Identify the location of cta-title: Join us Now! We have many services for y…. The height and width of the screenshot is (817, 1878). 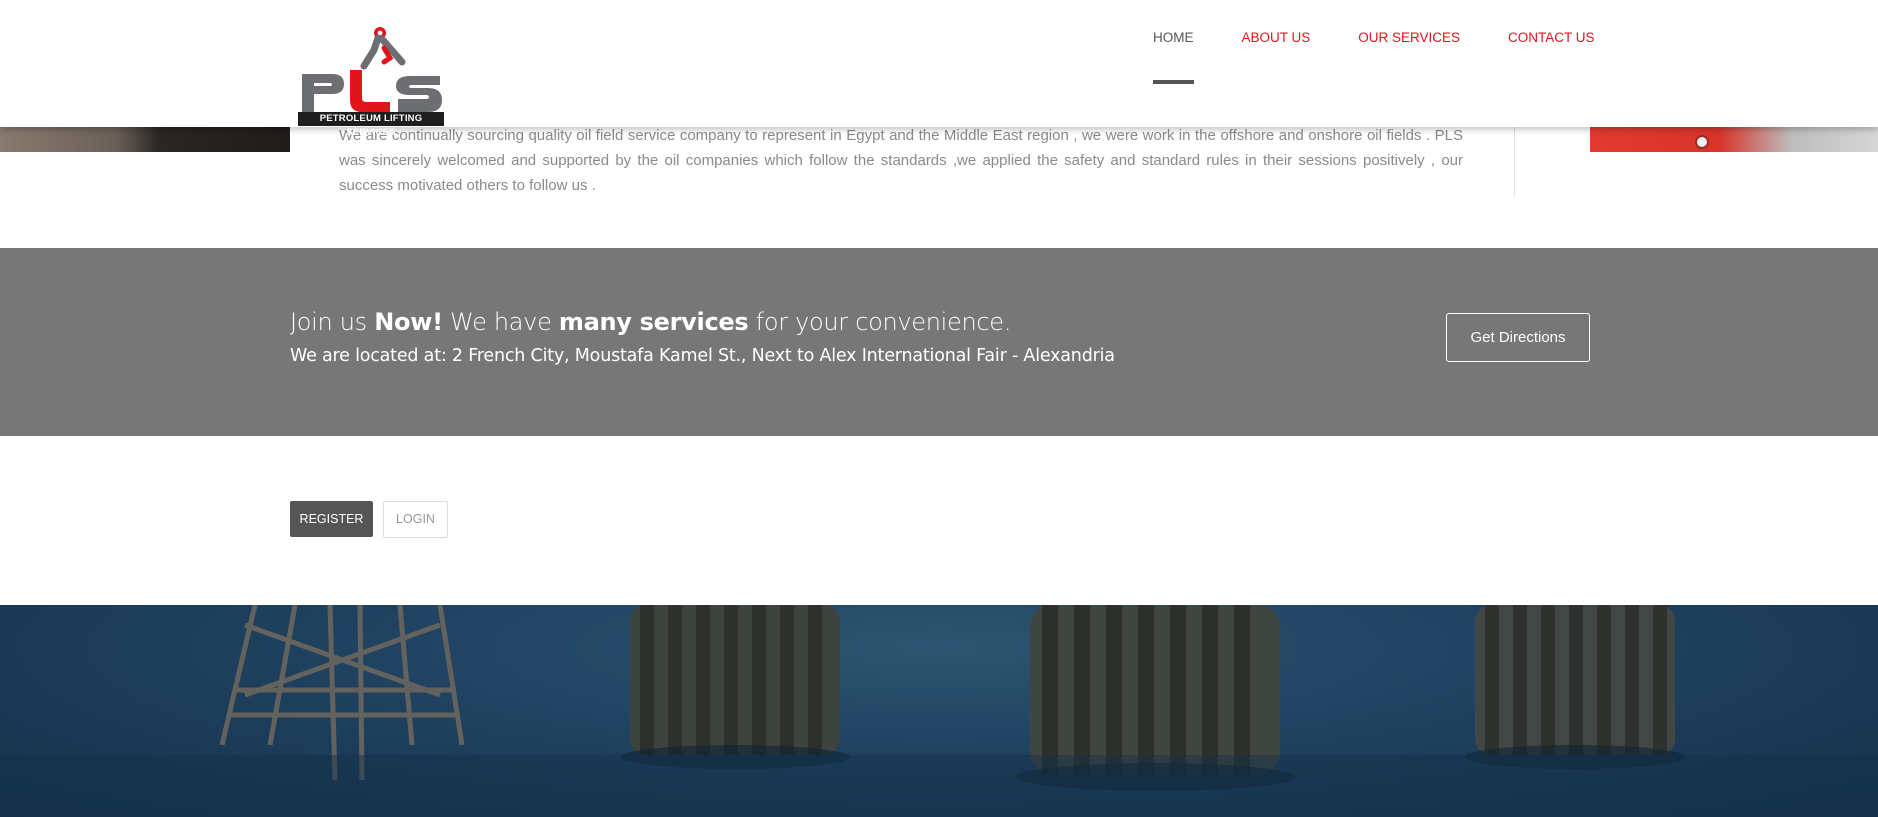
(650, 322).